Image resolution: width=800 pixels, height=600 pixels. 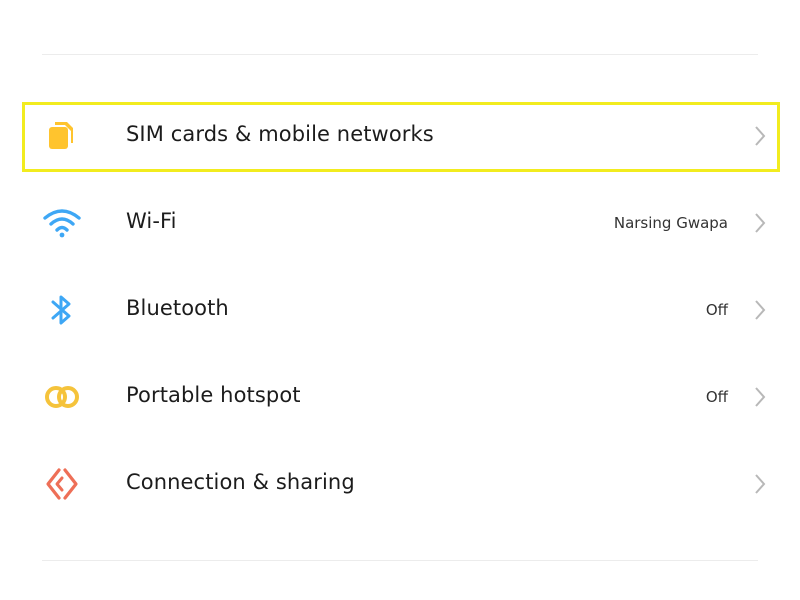 I want to click on connection-sharing-label: Connection & sharing, so click(x=240, y=482).